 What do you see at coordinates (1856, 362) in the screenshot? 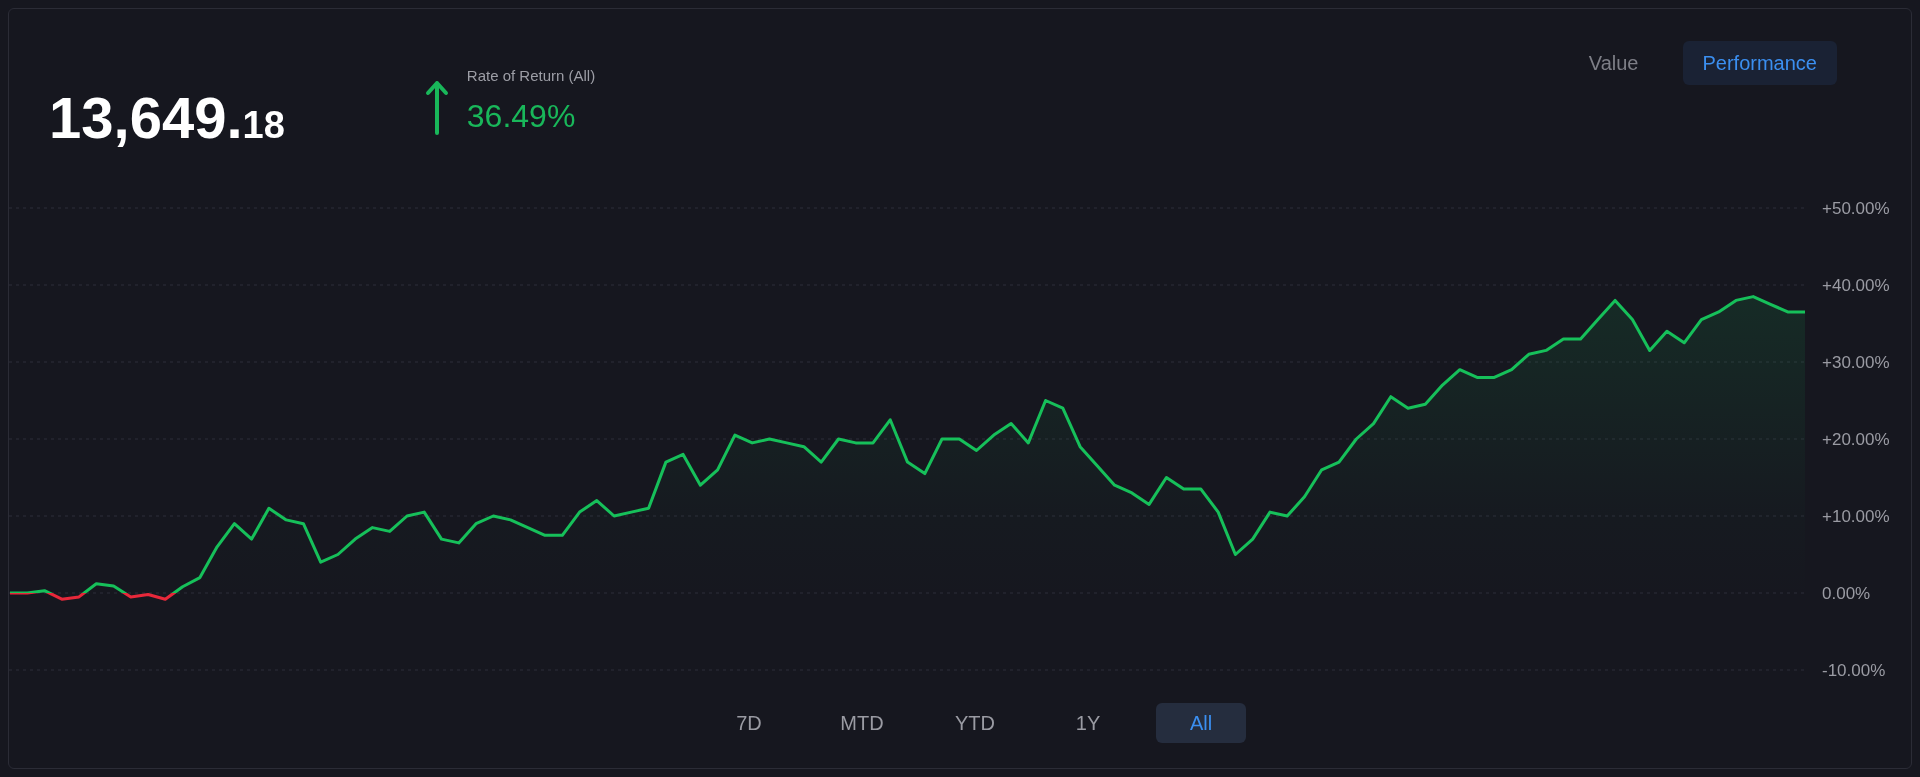
I see `axis-tick-label: +30.00%` at bounding box center [1856, 362].